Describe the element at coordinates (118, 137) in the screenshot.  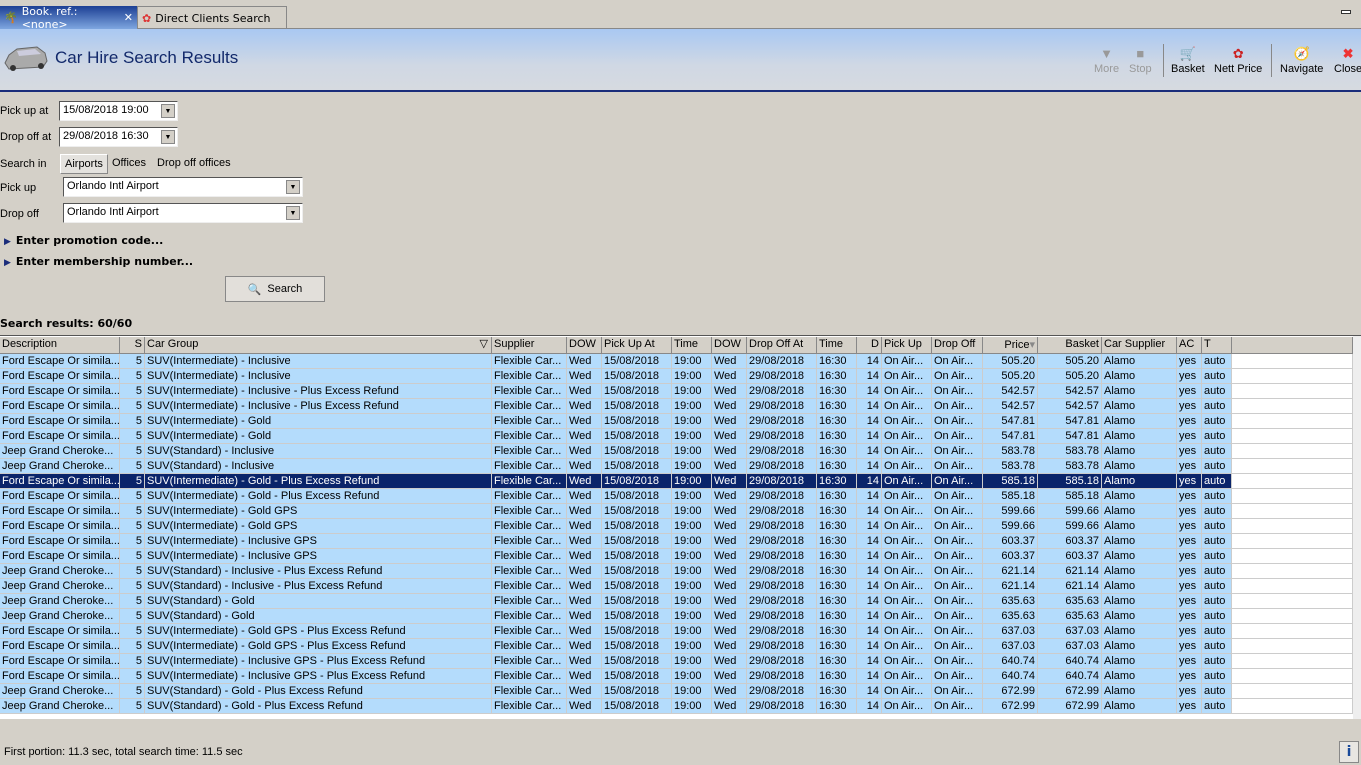
I see `dropoff-at-field: 29/08/2018 16:30 ▼` at that location.